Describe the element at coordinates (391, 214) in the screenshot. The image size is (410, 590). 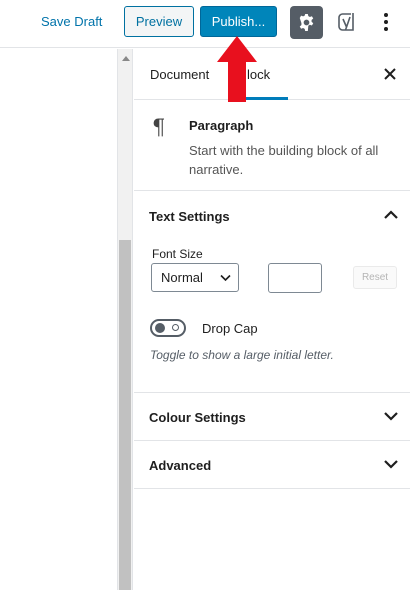
I see `chevron-up-icon` at that location.